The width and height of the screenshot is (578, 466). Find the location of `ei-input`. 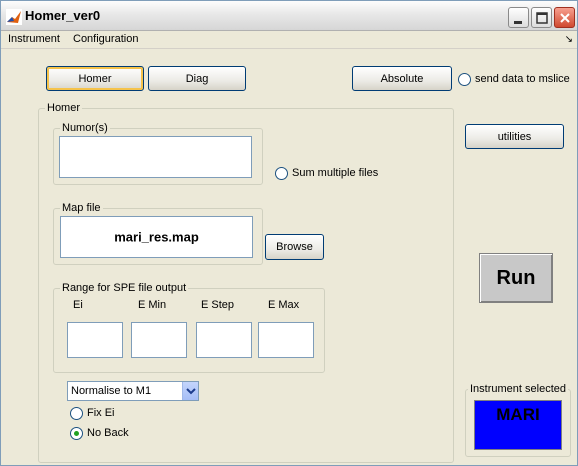

ei-input is located at coordinates (95, 340).